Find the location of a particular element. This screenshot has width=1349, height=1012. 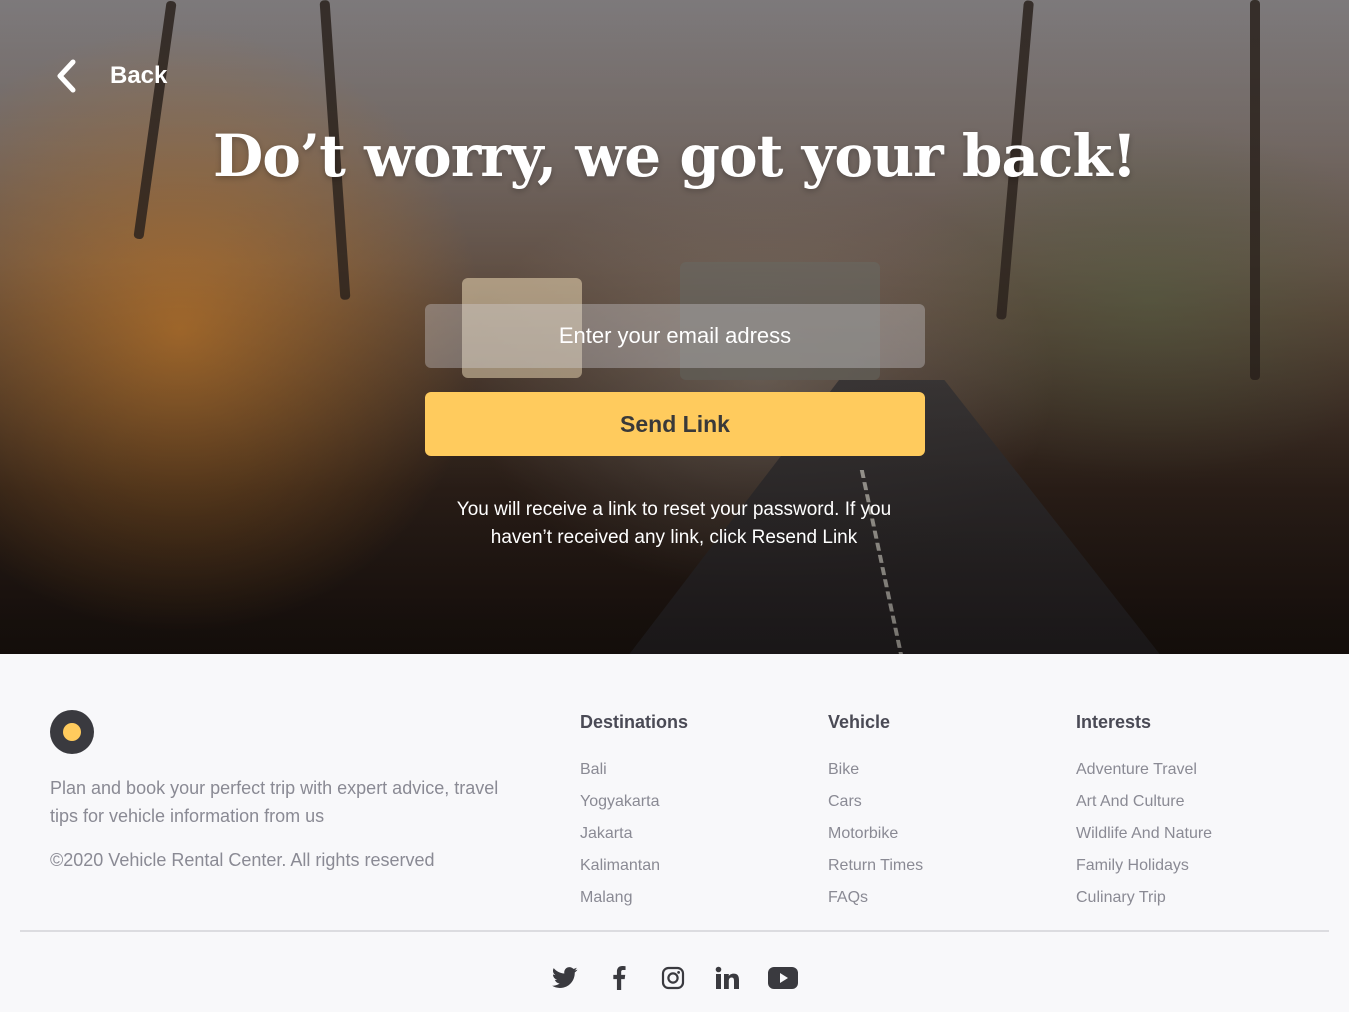

footer-link: Jakarta is located at coordinates (634, 834).